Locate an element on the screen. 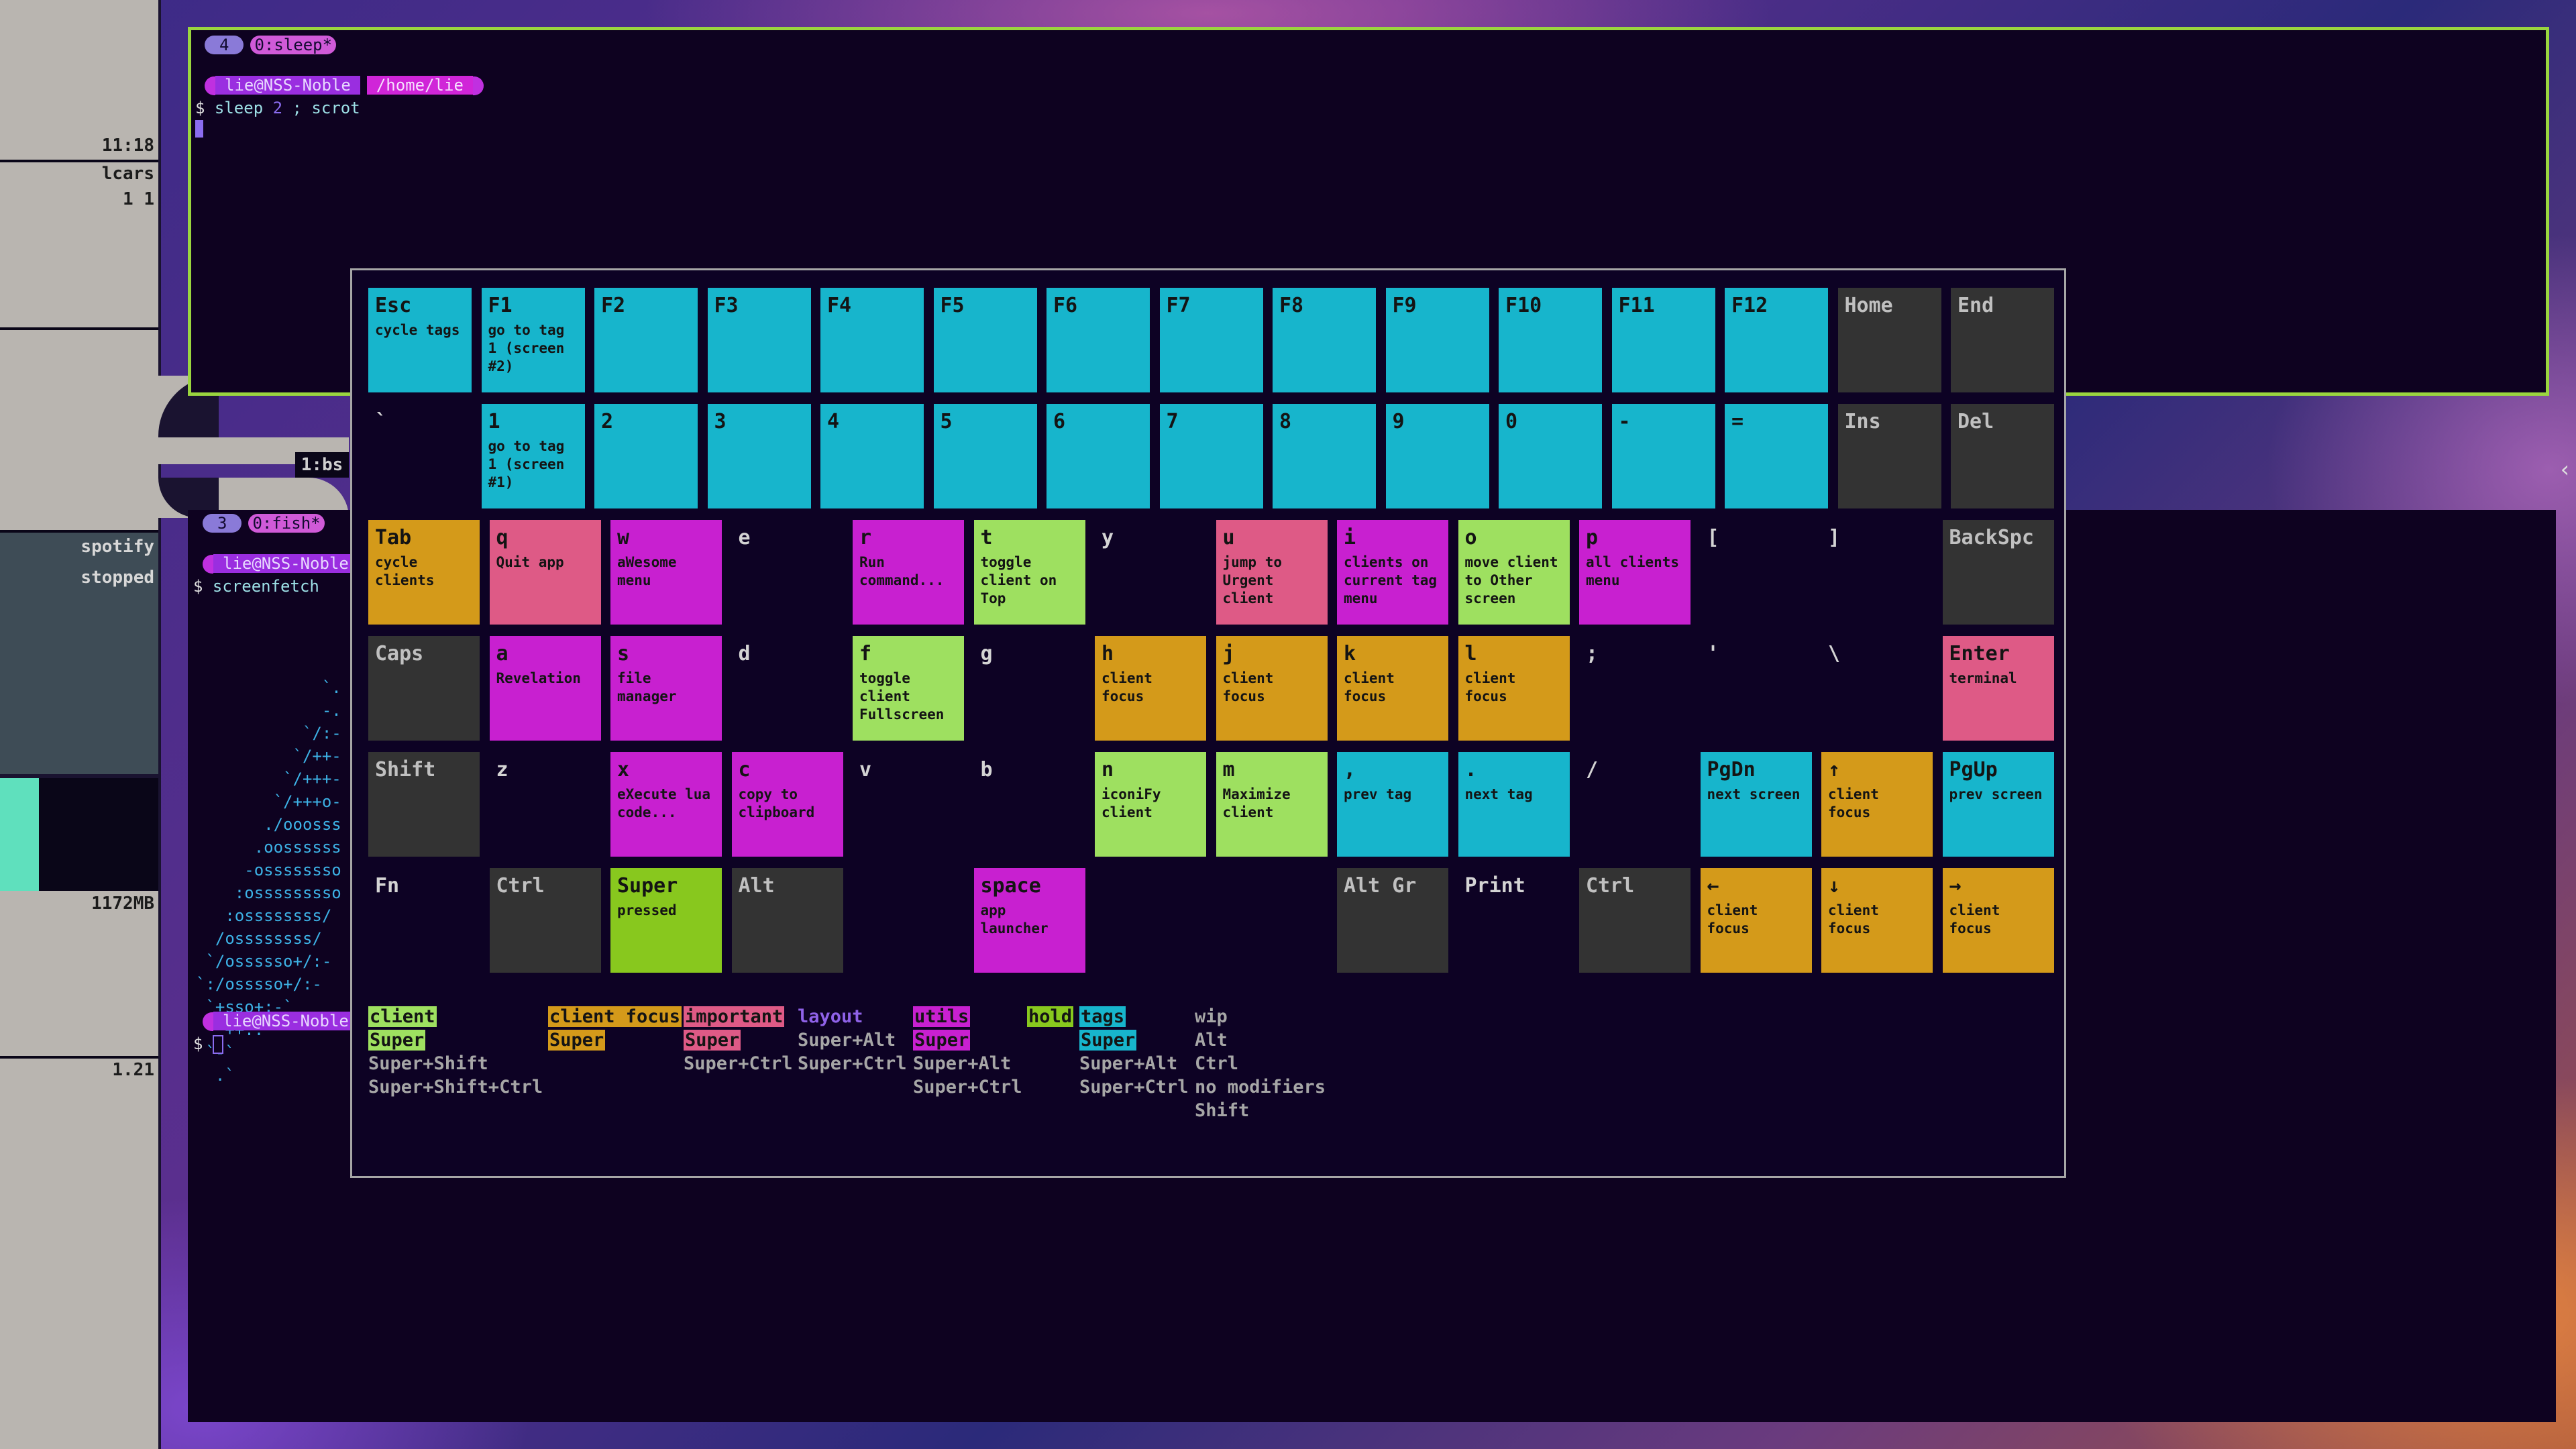  key-label: Esc is located at coordinates (393, 305).